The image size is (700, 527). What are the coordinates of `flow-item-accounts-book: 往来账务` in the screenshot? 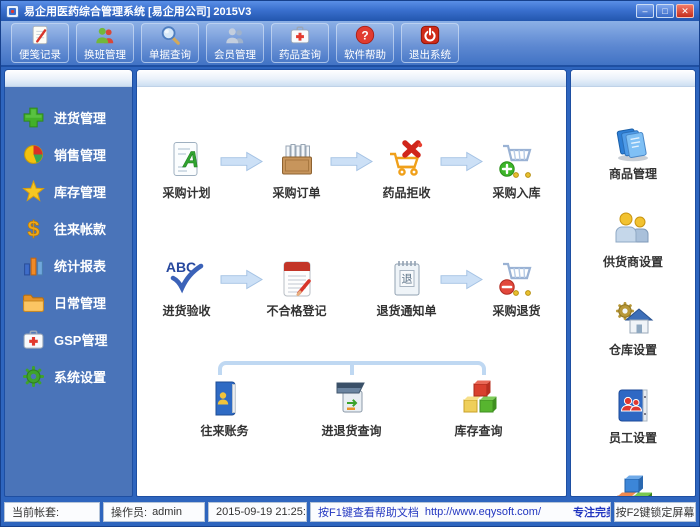 It's located at (225, 408).